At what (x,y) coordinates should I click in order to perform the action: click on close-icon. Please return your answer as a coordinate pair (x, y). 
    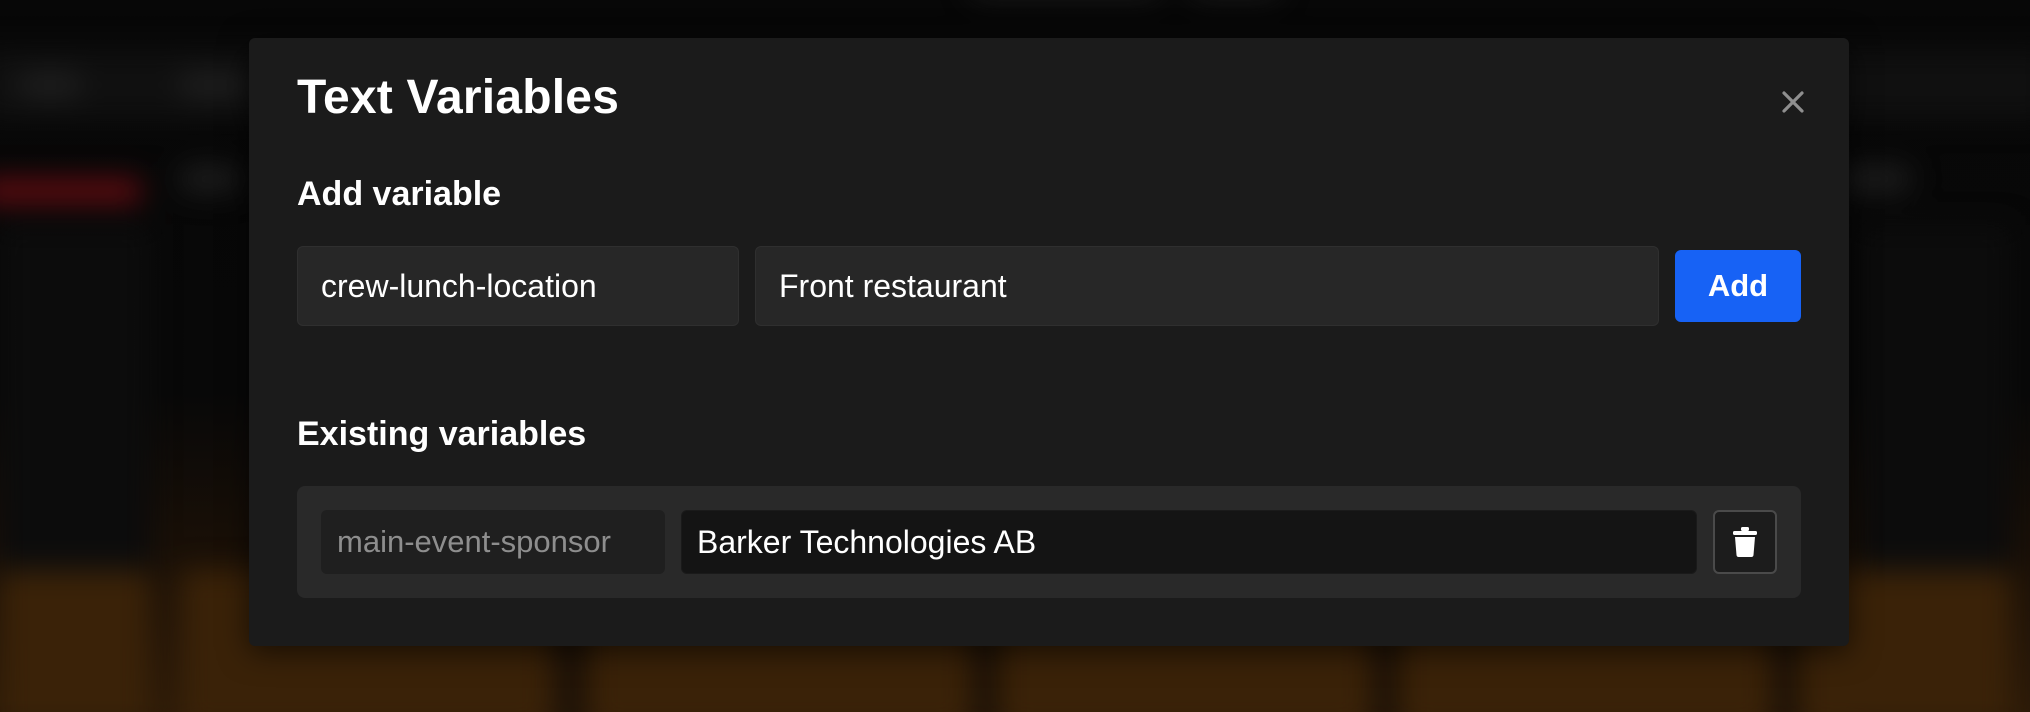
    Looking at the image, I should click on (1793, 102).